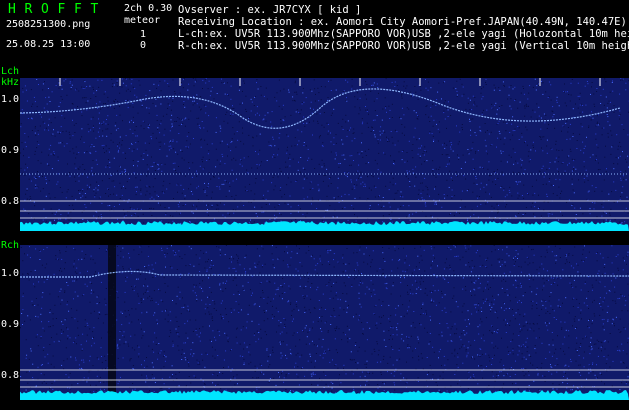 This screenshot has height=410, width=629. Describe the element at coordinates (10, 71) in the screenshot. I see `lch-label: Lch` at that location.